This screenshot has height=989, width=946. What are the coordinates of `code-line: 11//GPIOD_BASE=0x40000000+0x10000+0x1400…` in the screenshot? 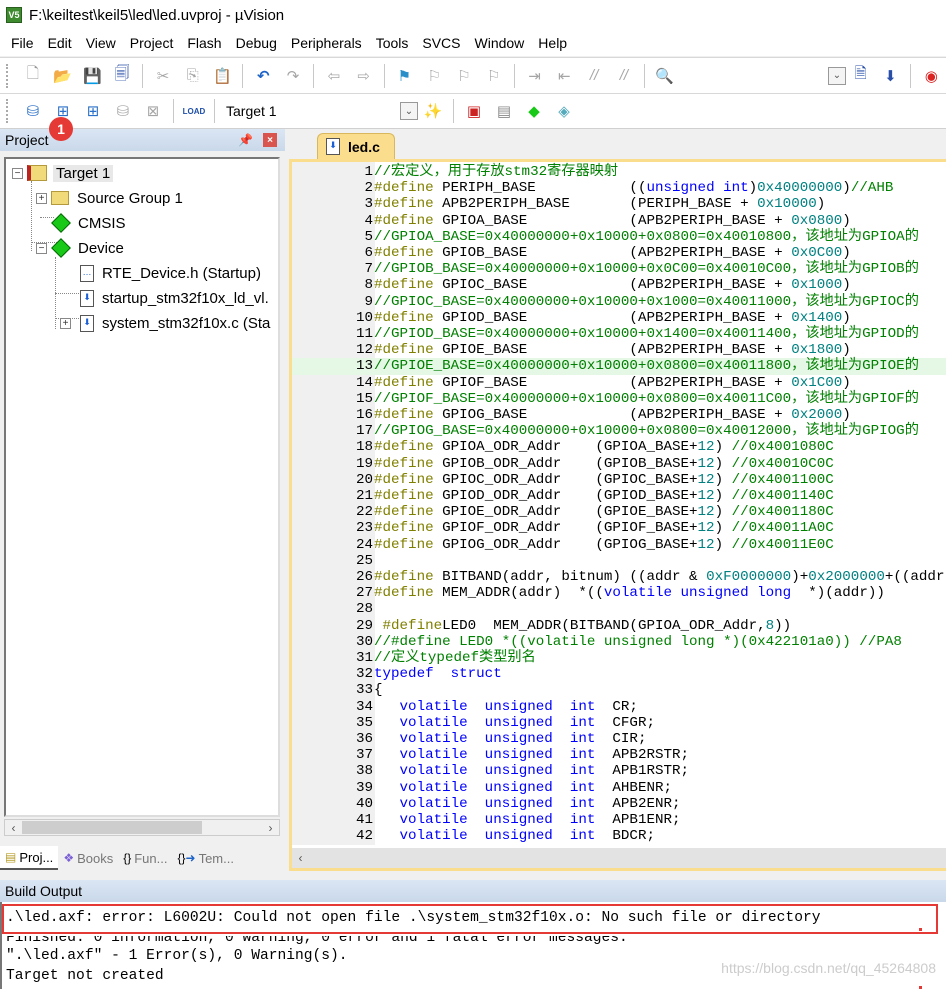 It's located at (605, 334).